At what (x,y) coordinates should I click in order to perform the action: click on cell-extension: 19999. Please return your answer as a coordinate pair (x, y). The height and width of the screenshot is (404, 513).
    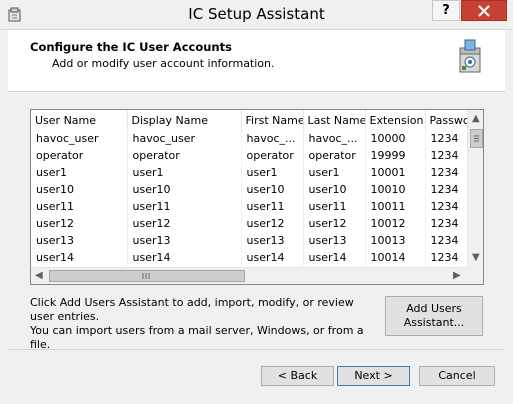
    Looking at the image, I should click on (395, 155).